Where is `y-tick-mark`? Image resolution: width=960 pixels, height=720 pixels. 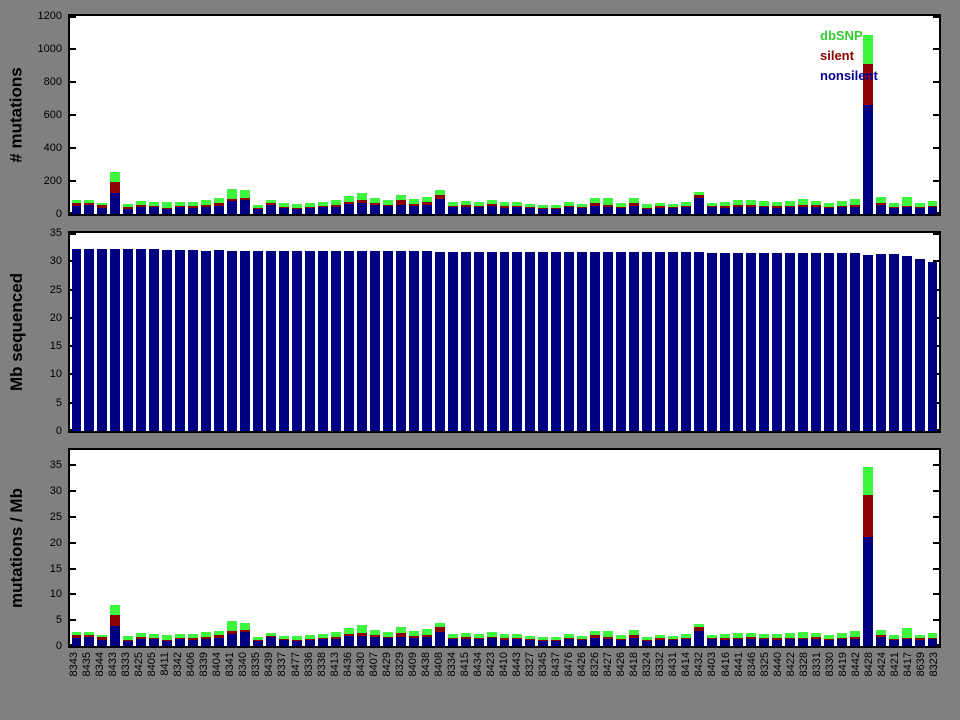 y-tick-mark is located at coordinates (936, 594).